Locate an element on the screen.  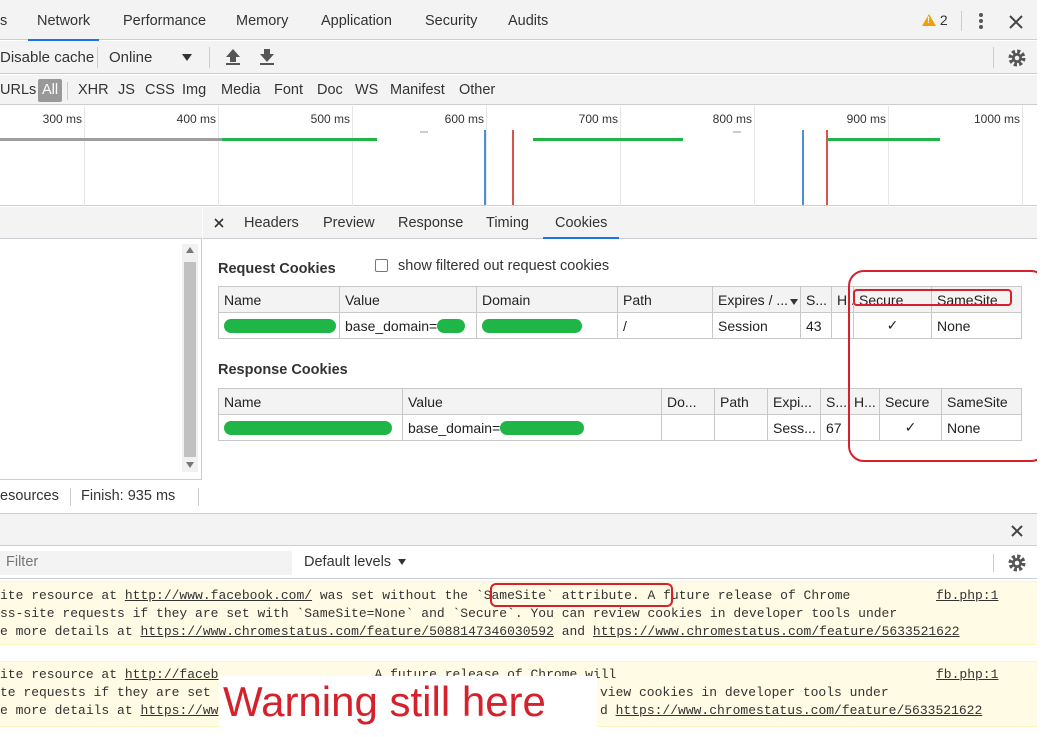
request-bar-download is located at coordinates (608, 139).